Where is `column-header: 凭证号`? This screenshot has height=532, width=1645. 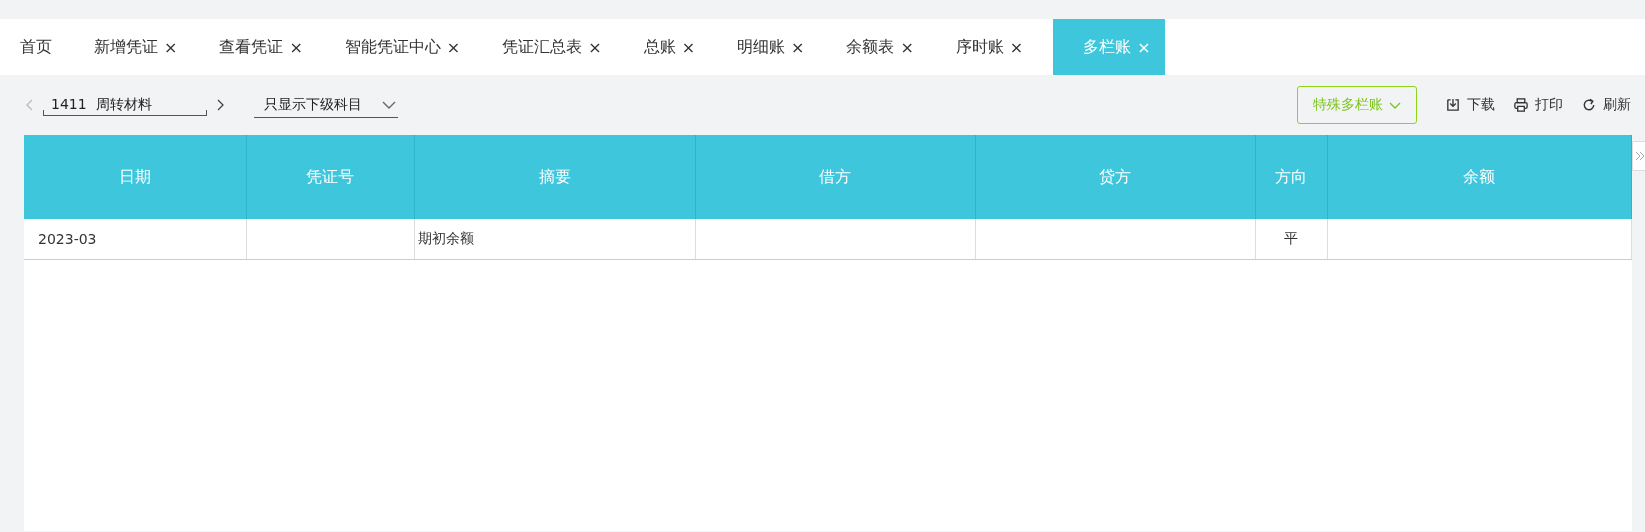
column-header: 凭证号 is located at coordinates (330, 177).